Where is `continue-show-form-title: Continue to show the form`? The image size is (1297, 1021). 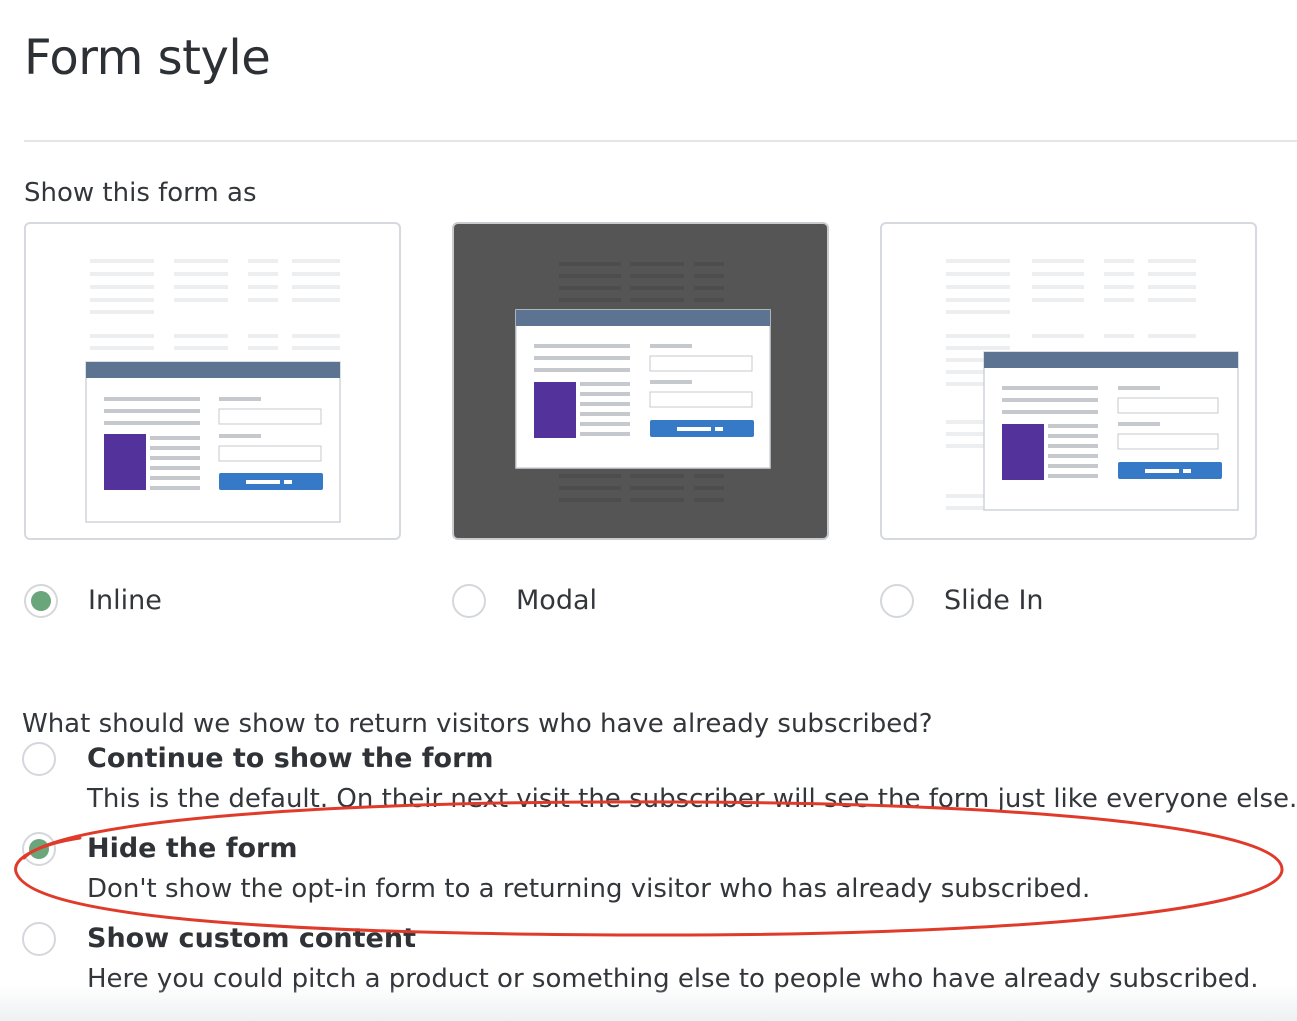 continue-show-form-title: Continue to show the form is located at coordinates (290, 758).